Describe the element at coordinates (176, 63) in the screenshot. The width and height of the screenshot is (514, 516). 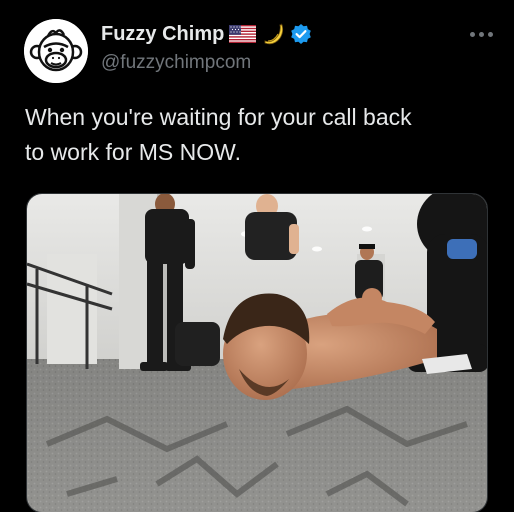
I see `author-handle: @fuzzychimpcom` at that location.